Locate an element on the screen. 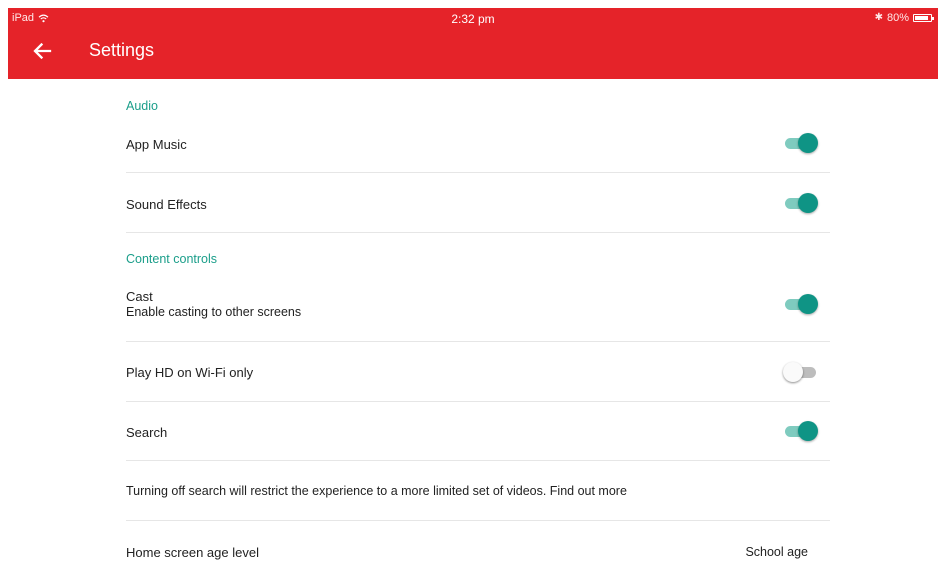 The width and height of the screenshot is (939, 579). setting-row-app-music: App Music is located at coordinates (478, 143).